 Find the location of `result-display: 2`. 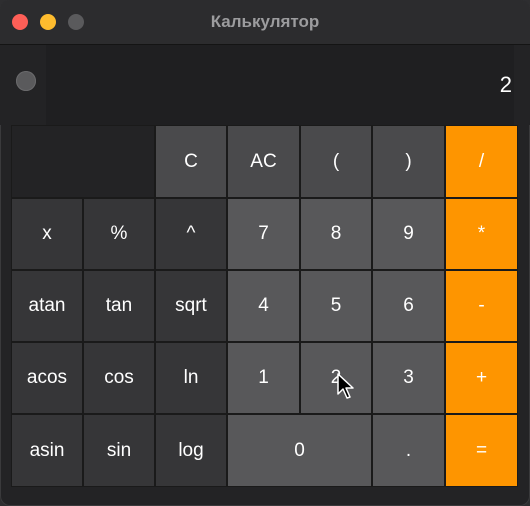

result-display: 2 is located at coordinates (280, 85).